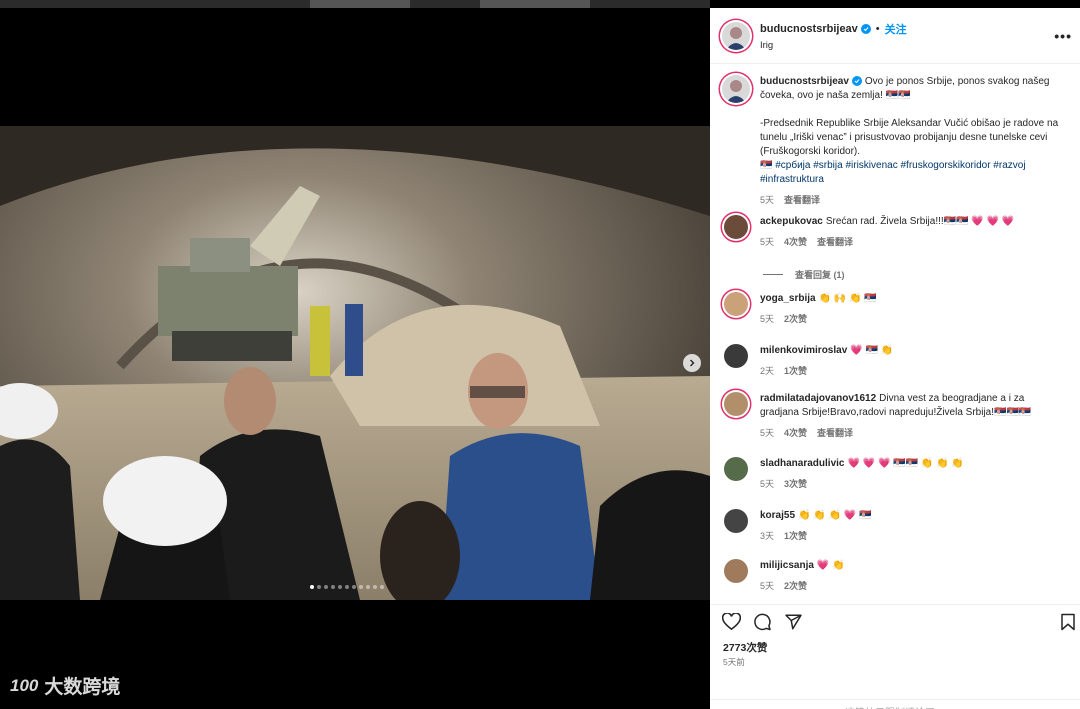  Describe the element at coordinates (762, 622) in the screenshot. I see `comment-bubble-icon` at that location.